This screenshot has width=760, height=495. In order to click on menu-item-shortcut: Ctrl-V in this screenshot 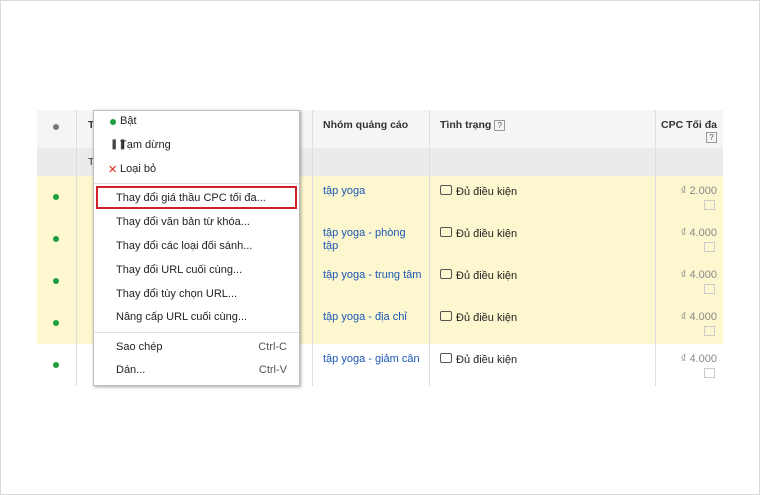, I will do `click(272, 370)`.